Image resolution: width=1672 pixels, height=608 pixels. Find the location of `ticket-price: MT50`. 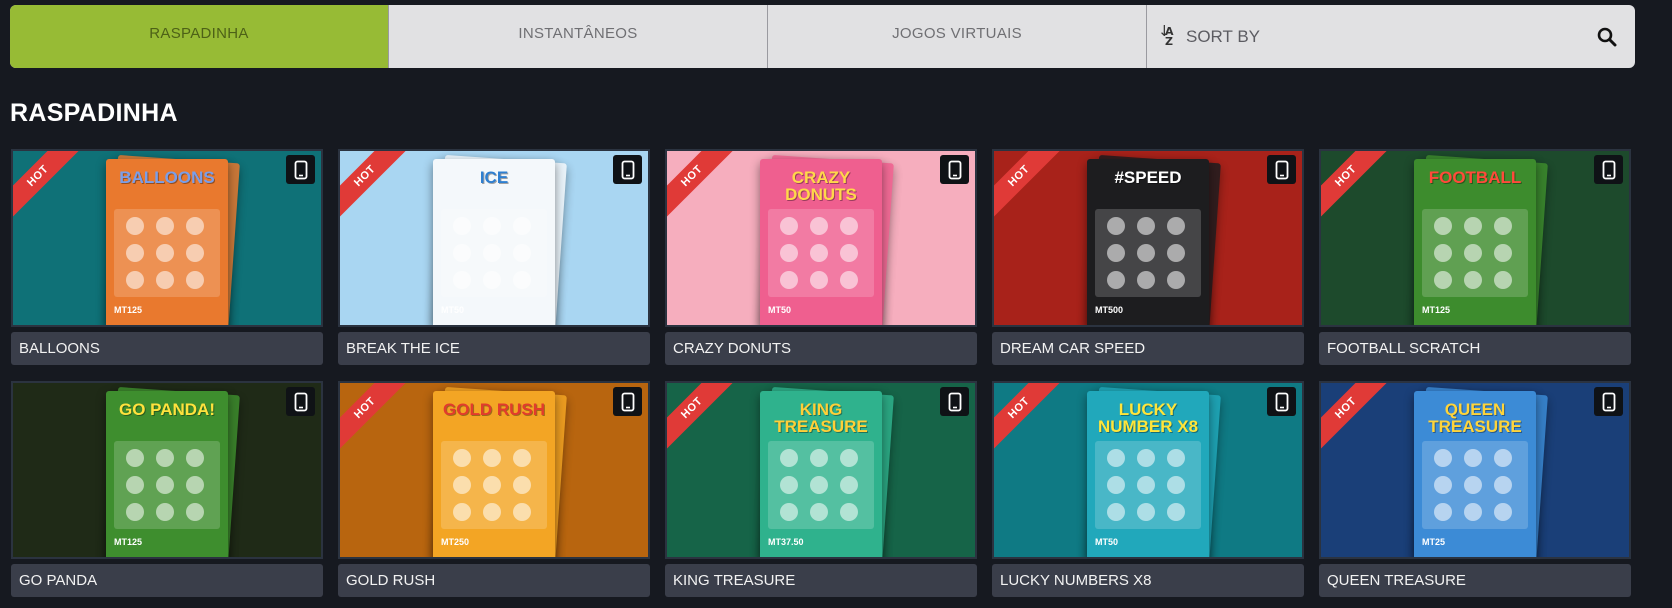

ticket-price: MT50 is located at coordinates (780, 310).